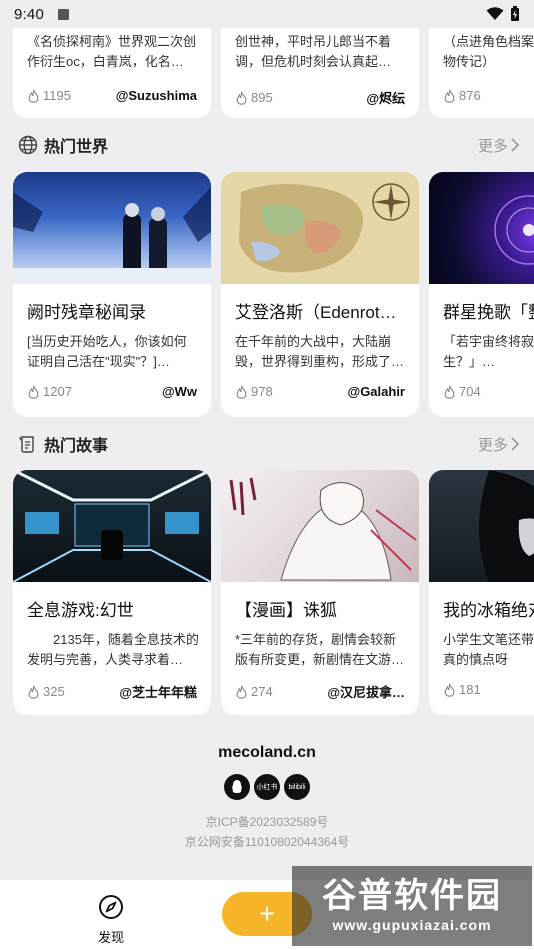 This screenshot has width=534, height=950. What do you see at coordinates (262, 97) in the screenshot?
I see `like-count: 895` at bounding box center [262, 97].